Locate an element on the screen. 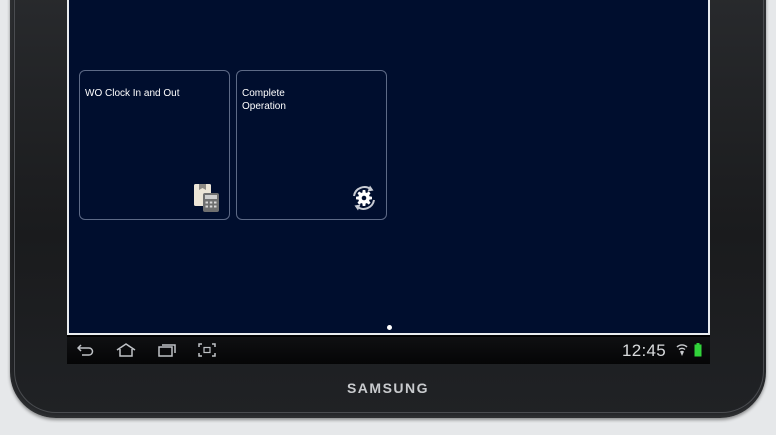  clipboard-calculator-icon is located at coordinates (207, 200).